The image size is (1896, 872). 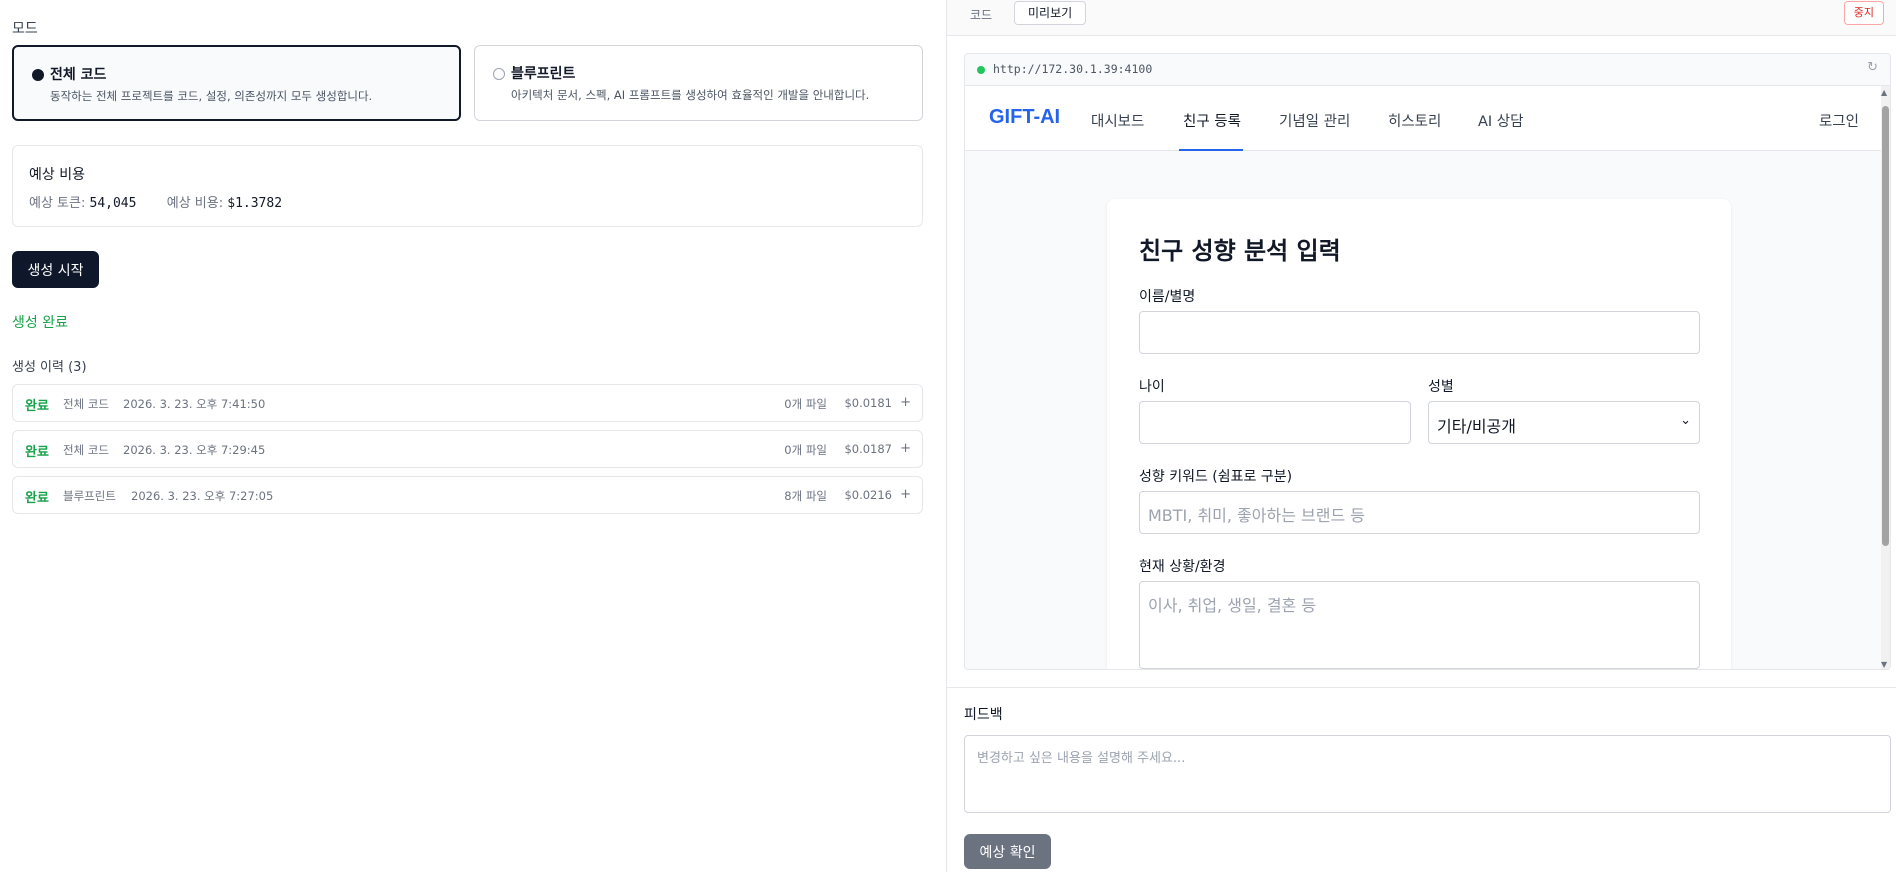 I want to click on age-input, so click(x=1275, y=422).